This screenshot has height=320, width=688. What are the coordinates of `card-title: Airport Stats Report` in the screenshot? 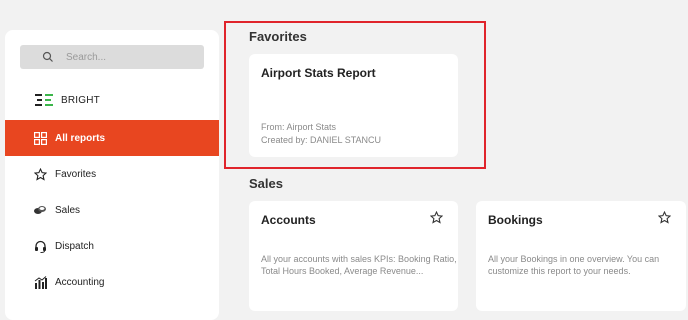 It's located at (318, 73).